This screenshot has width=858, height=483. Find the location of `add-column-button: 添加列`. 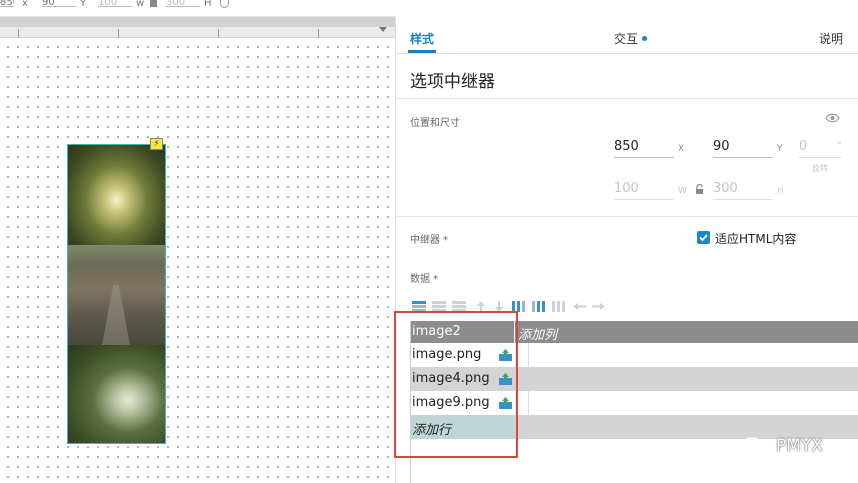

add-column-button: 添加列 is located at coordinates (537, 333).